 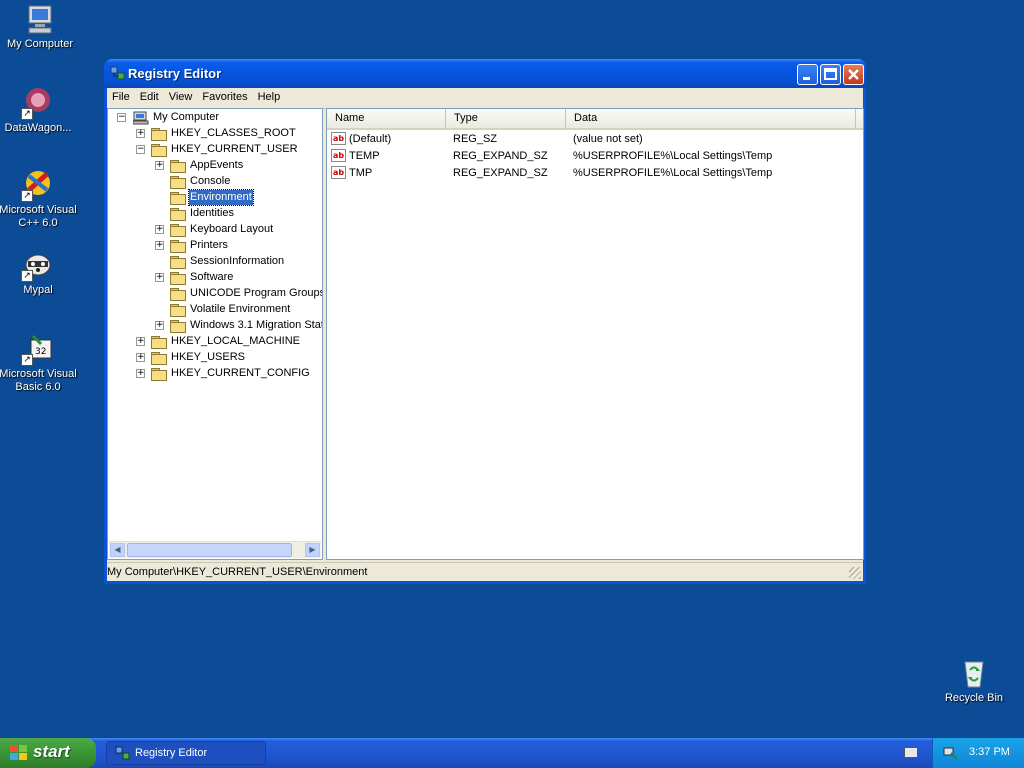 I want to click on desktop-icon-label: My Computer, so click(x=40, y=44).